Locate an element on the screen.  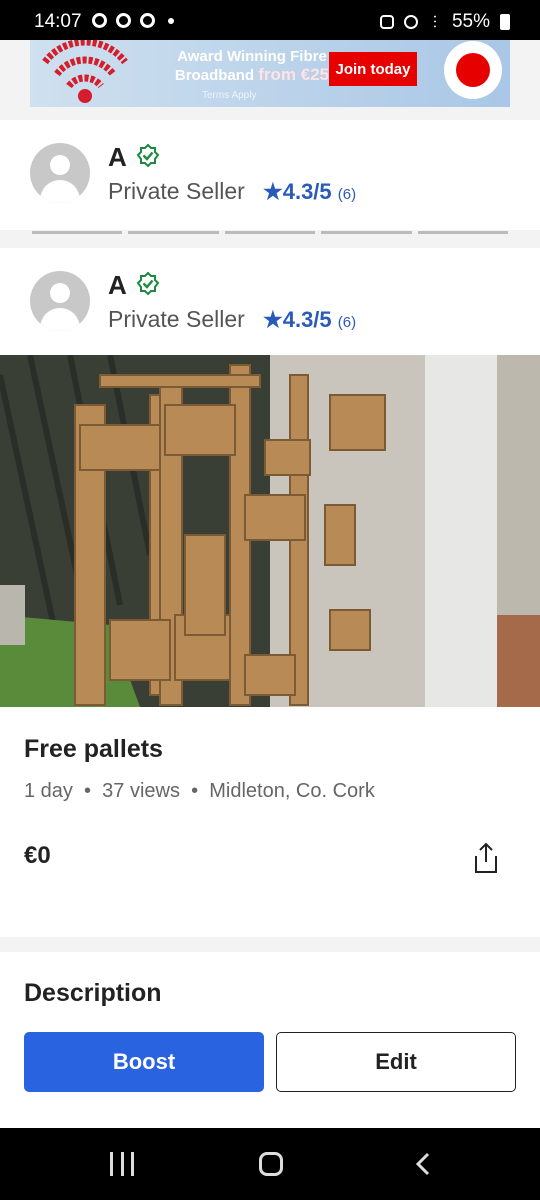
battery-text: 55% is located at coordinates (470, 21).